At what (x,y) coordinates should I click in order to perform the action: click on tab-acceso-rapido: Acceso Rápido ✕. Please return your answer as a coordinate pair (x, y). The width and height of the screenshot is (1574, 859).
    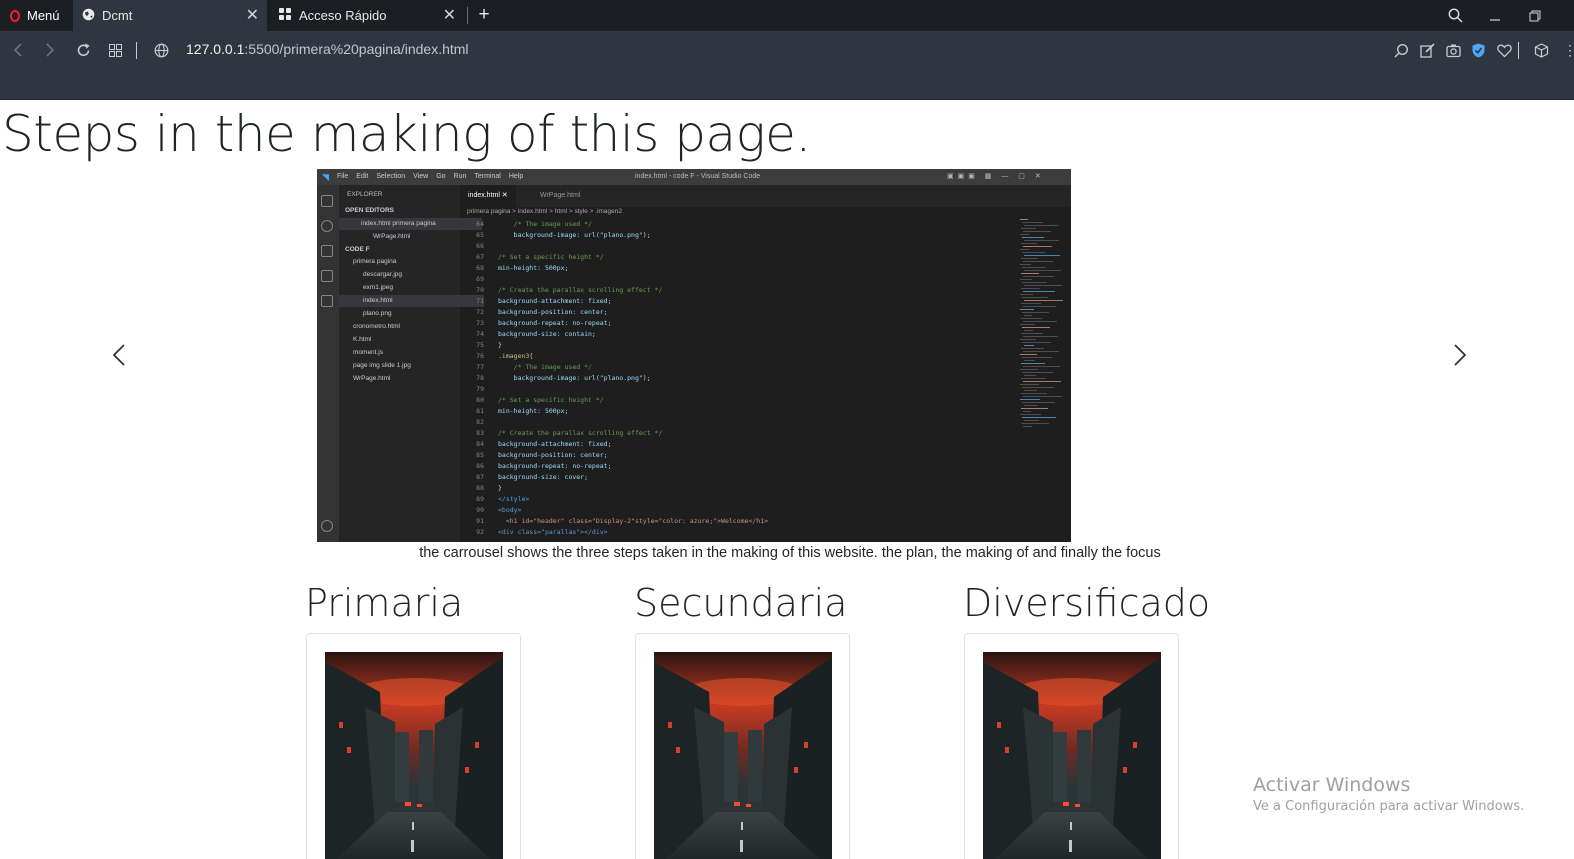
    Looking at the image, I should click on (367, 15).